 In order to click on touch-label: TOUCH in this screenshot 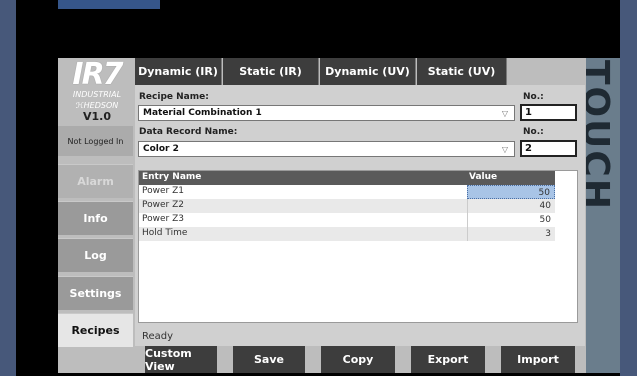, I will do `click(601, 135)`.